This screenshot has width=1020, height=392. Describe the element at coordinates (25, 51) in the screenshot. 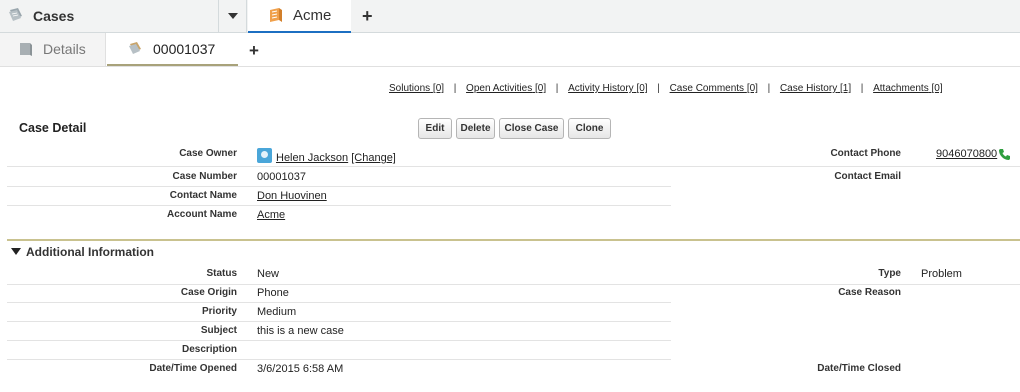

I see `details-icon` at that location.